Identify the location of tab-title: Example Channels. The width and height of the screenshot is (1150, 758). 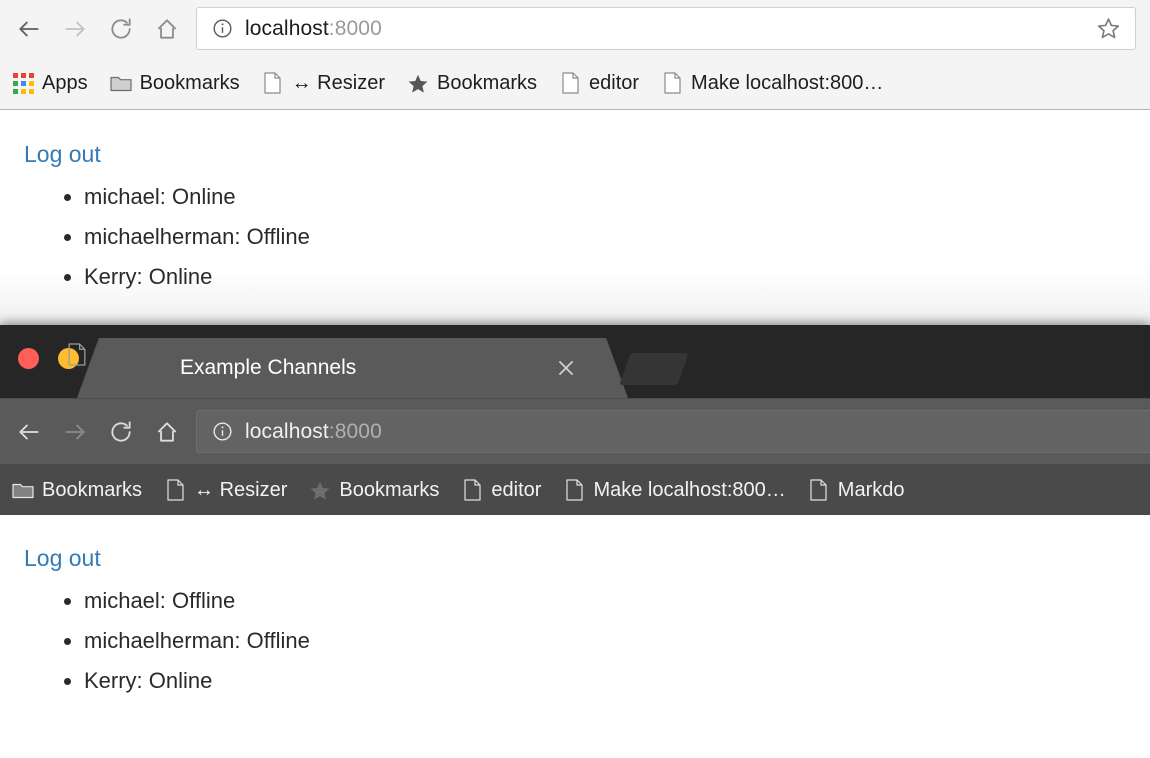
(268, 367).